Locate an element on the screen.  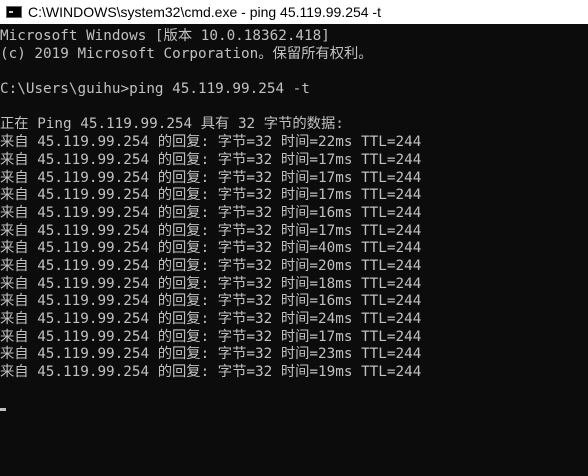
ping-start-line: 正在 Ping 45.119.99.254 具有 32 字节的数据: is located at coordinates (172, 124).